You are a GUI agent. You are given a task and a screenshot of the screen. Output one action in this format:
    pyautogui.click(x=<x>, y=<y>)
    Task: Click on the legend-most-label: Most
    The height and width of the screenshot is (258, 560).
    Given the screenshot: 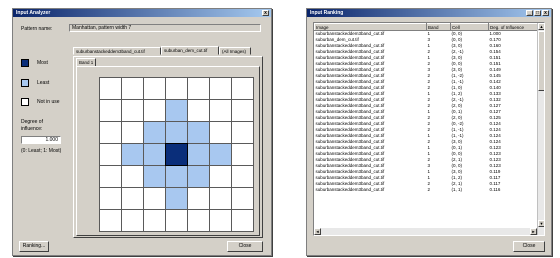 What is the action you would take?
    pyautogui.click(x=42, y=63)
    